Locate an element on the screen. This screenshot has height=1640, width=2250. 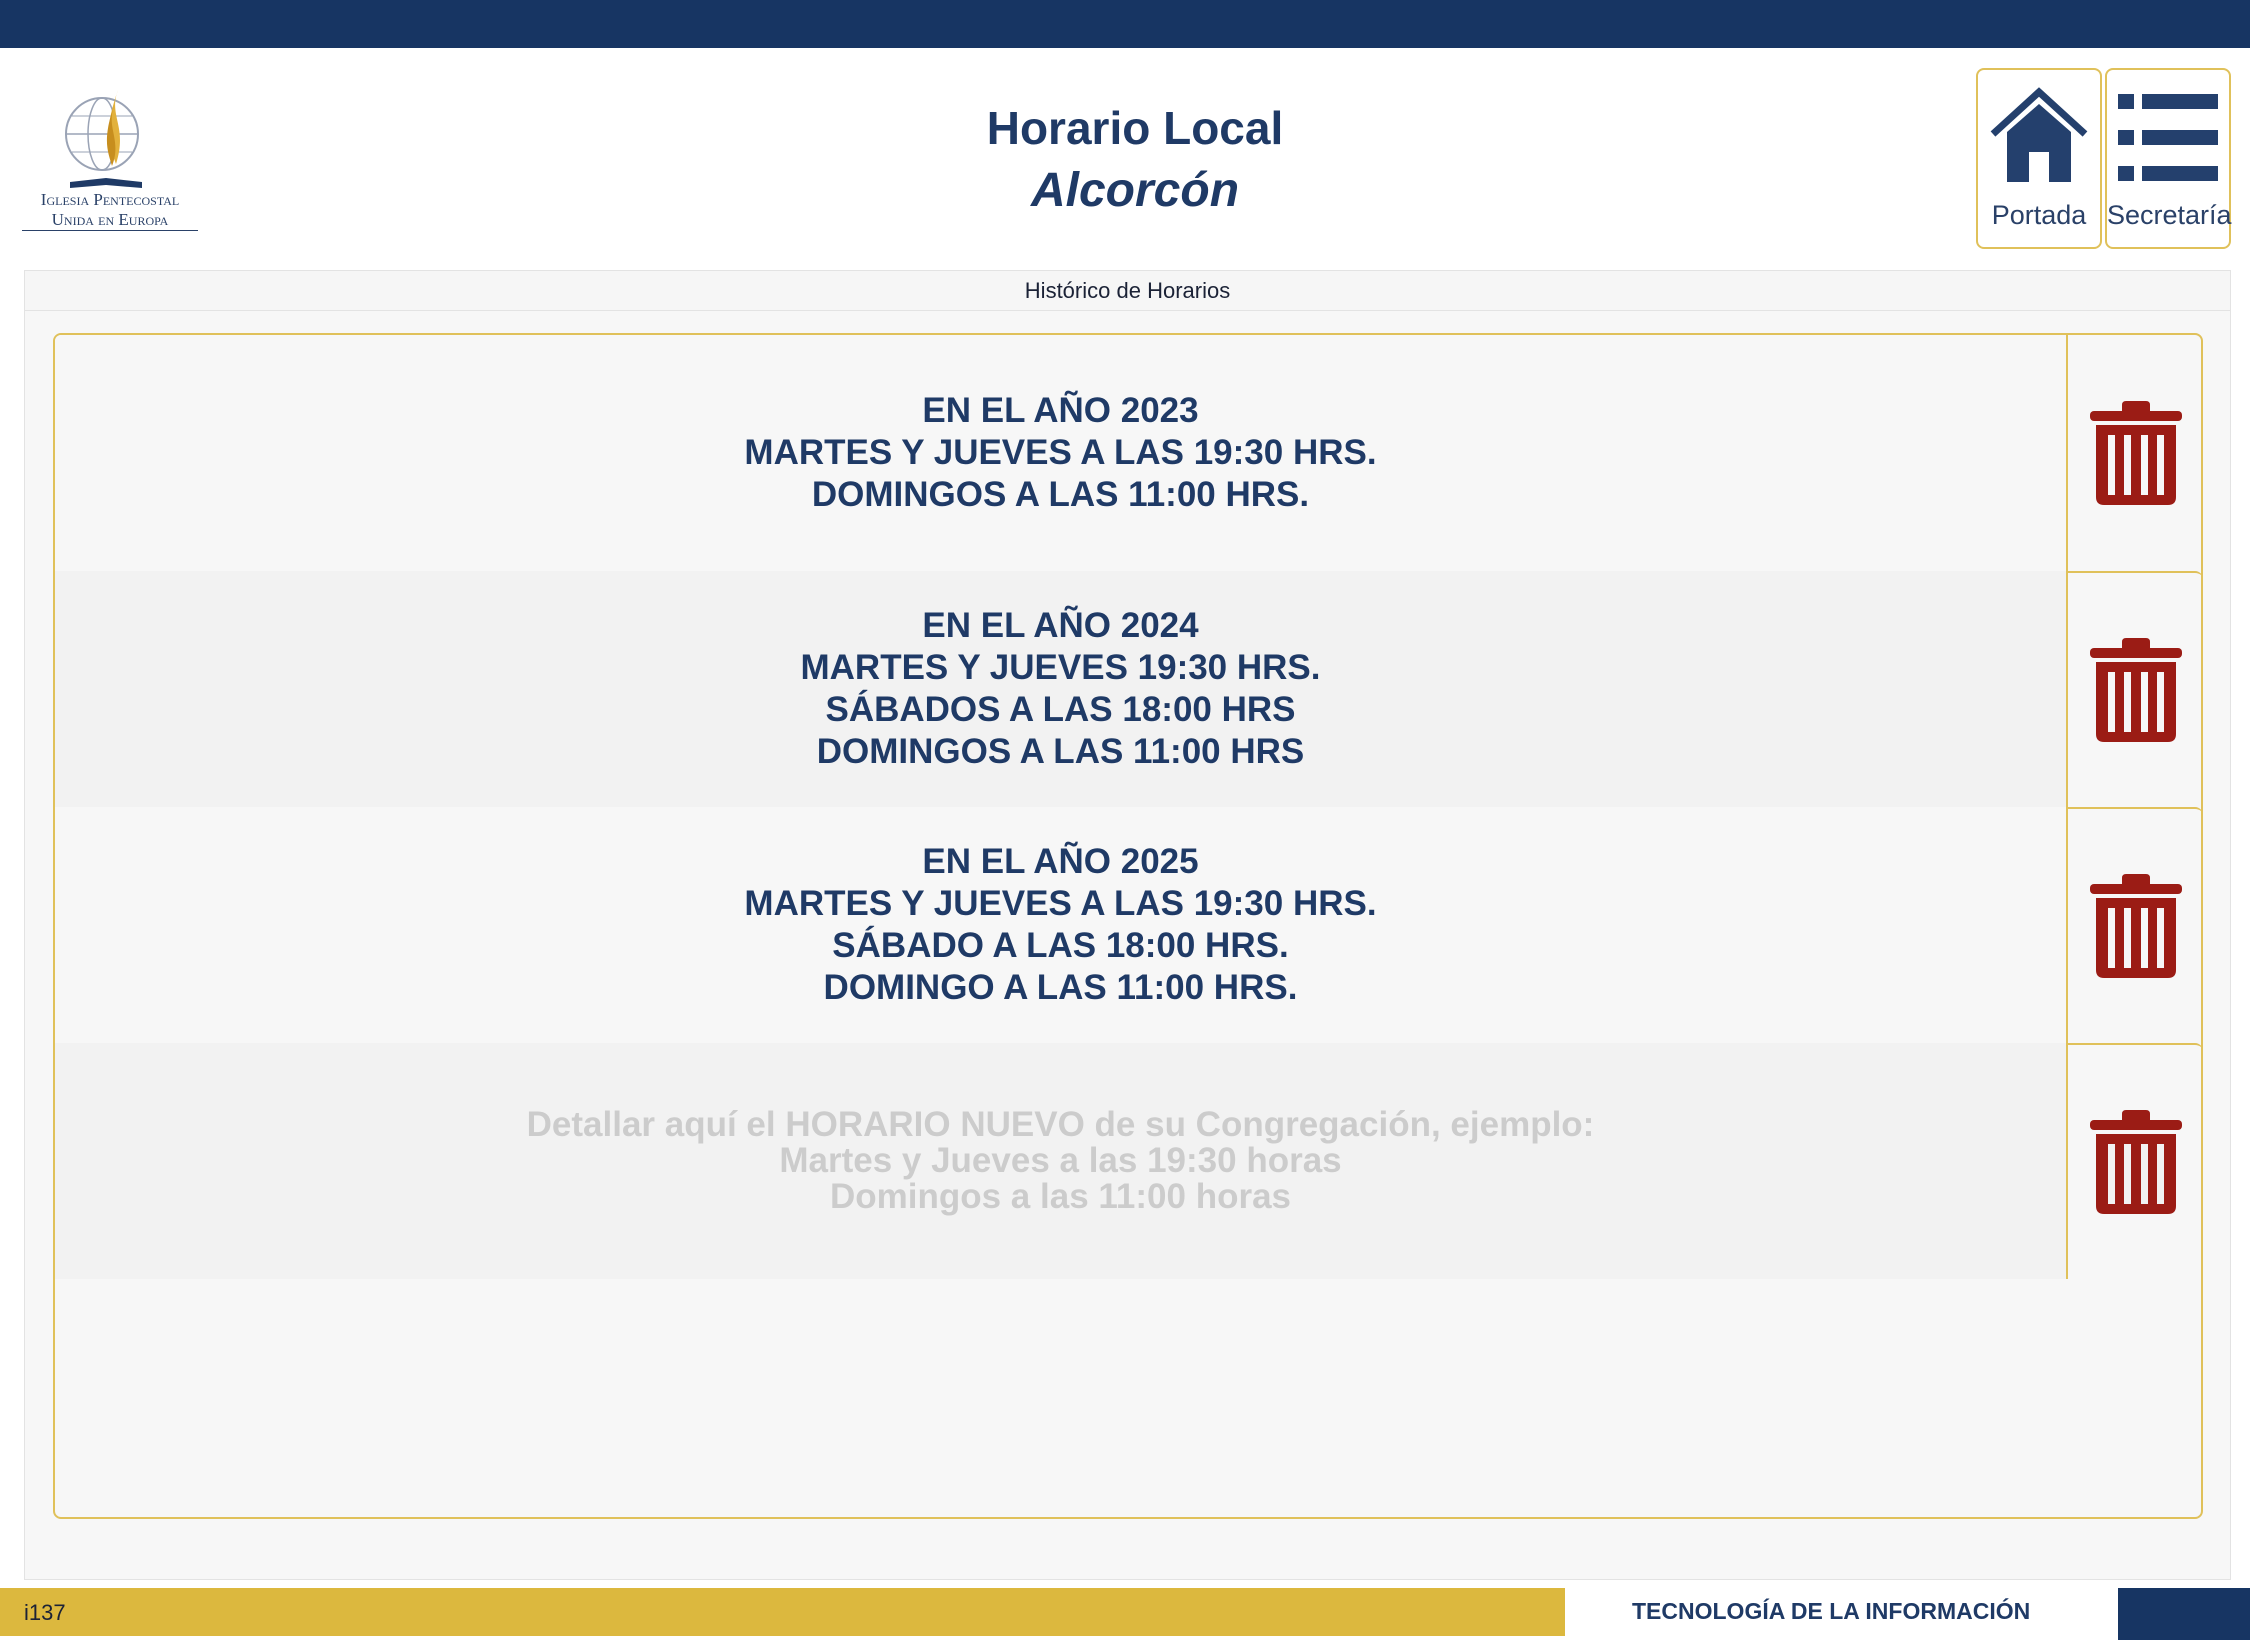
home-button: Portada is located at coordinates (2039, 158).